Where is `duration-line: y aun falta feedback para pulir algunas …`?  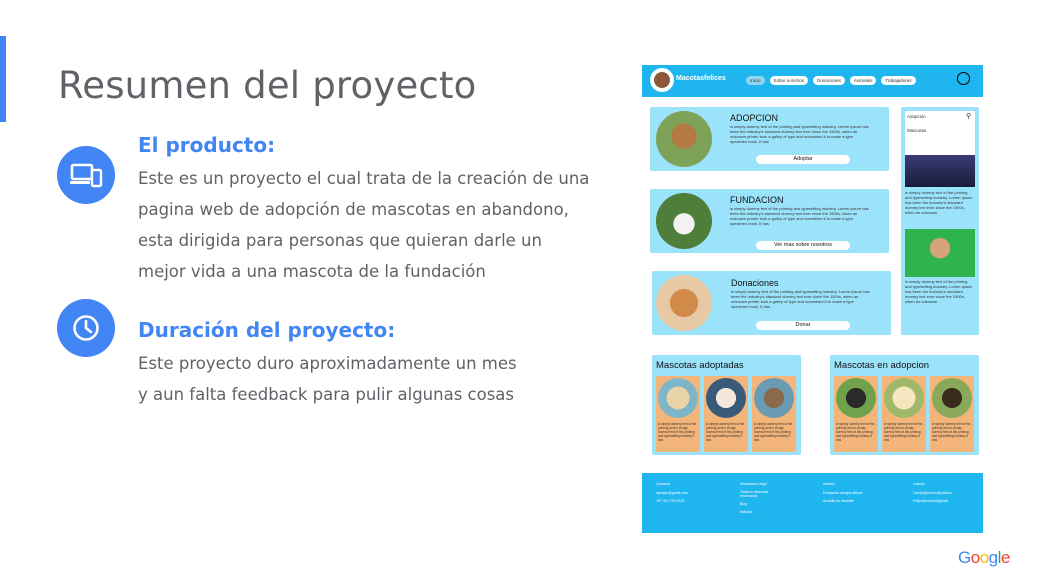 duration-line: y aun falta feedback para pulir algunas … is located at coordinates (326, 394).